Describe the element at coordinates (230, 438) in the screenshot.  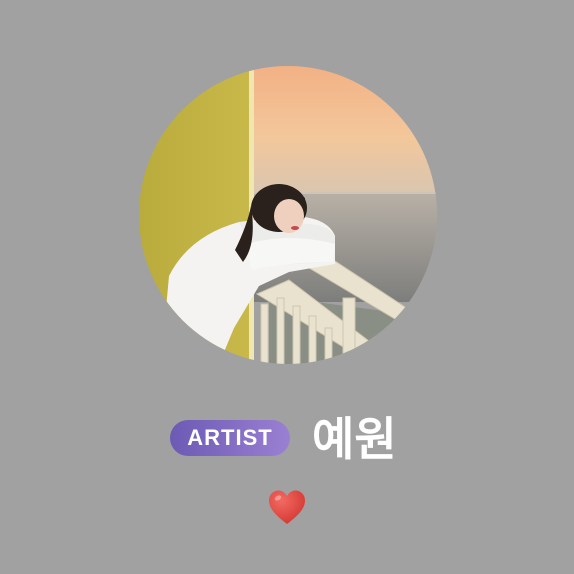
I see `artist-badge: ARTIST` at that location.